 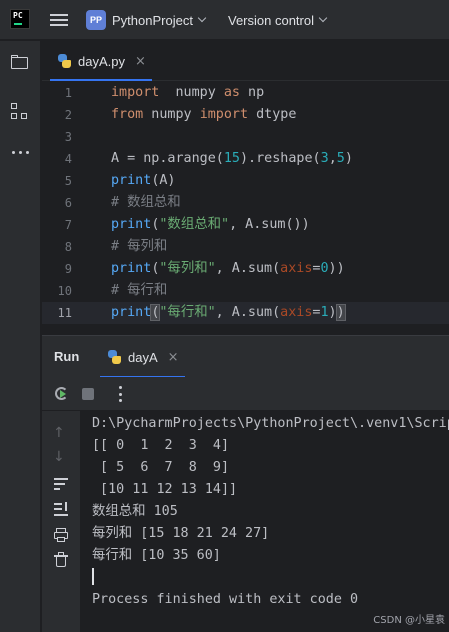 I want to click on code-line: 2 from numpy import dtype, so click(x=245, y=115).